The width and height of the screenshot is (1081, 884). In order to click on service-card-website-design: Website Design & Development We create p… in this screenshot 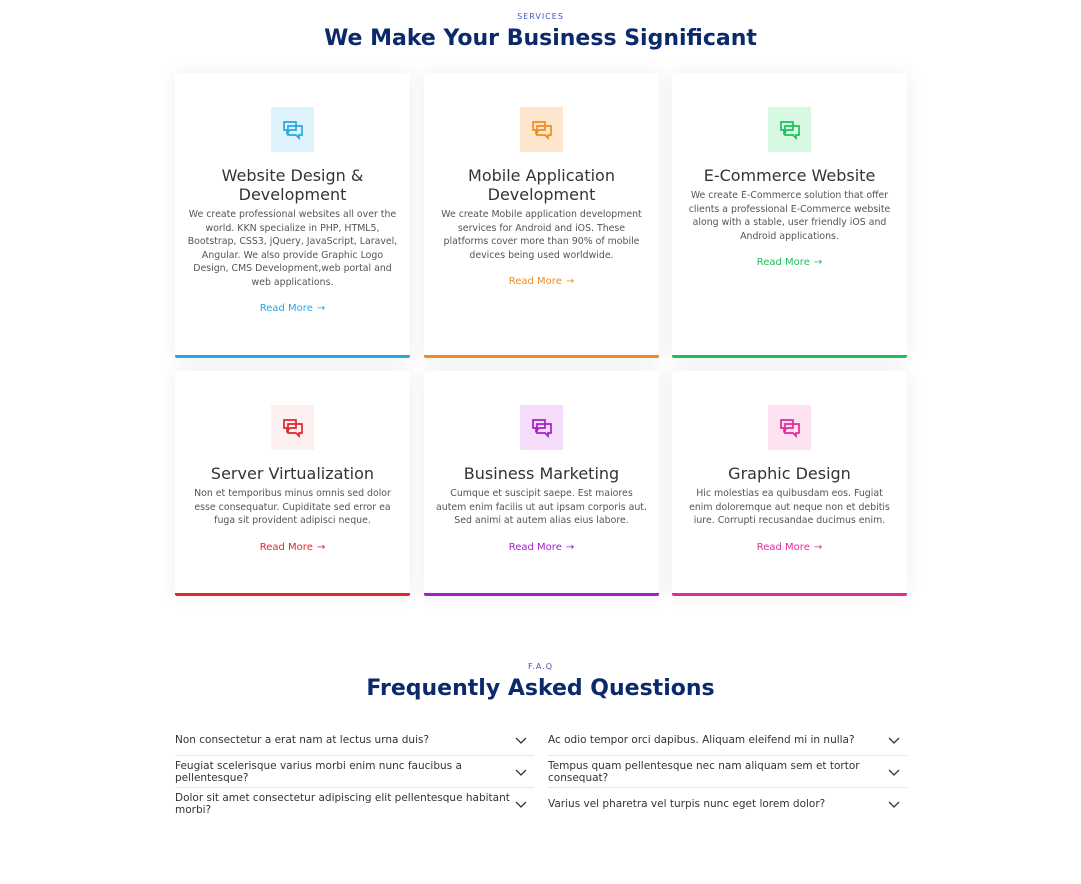, I will do `click(292, 215)`.